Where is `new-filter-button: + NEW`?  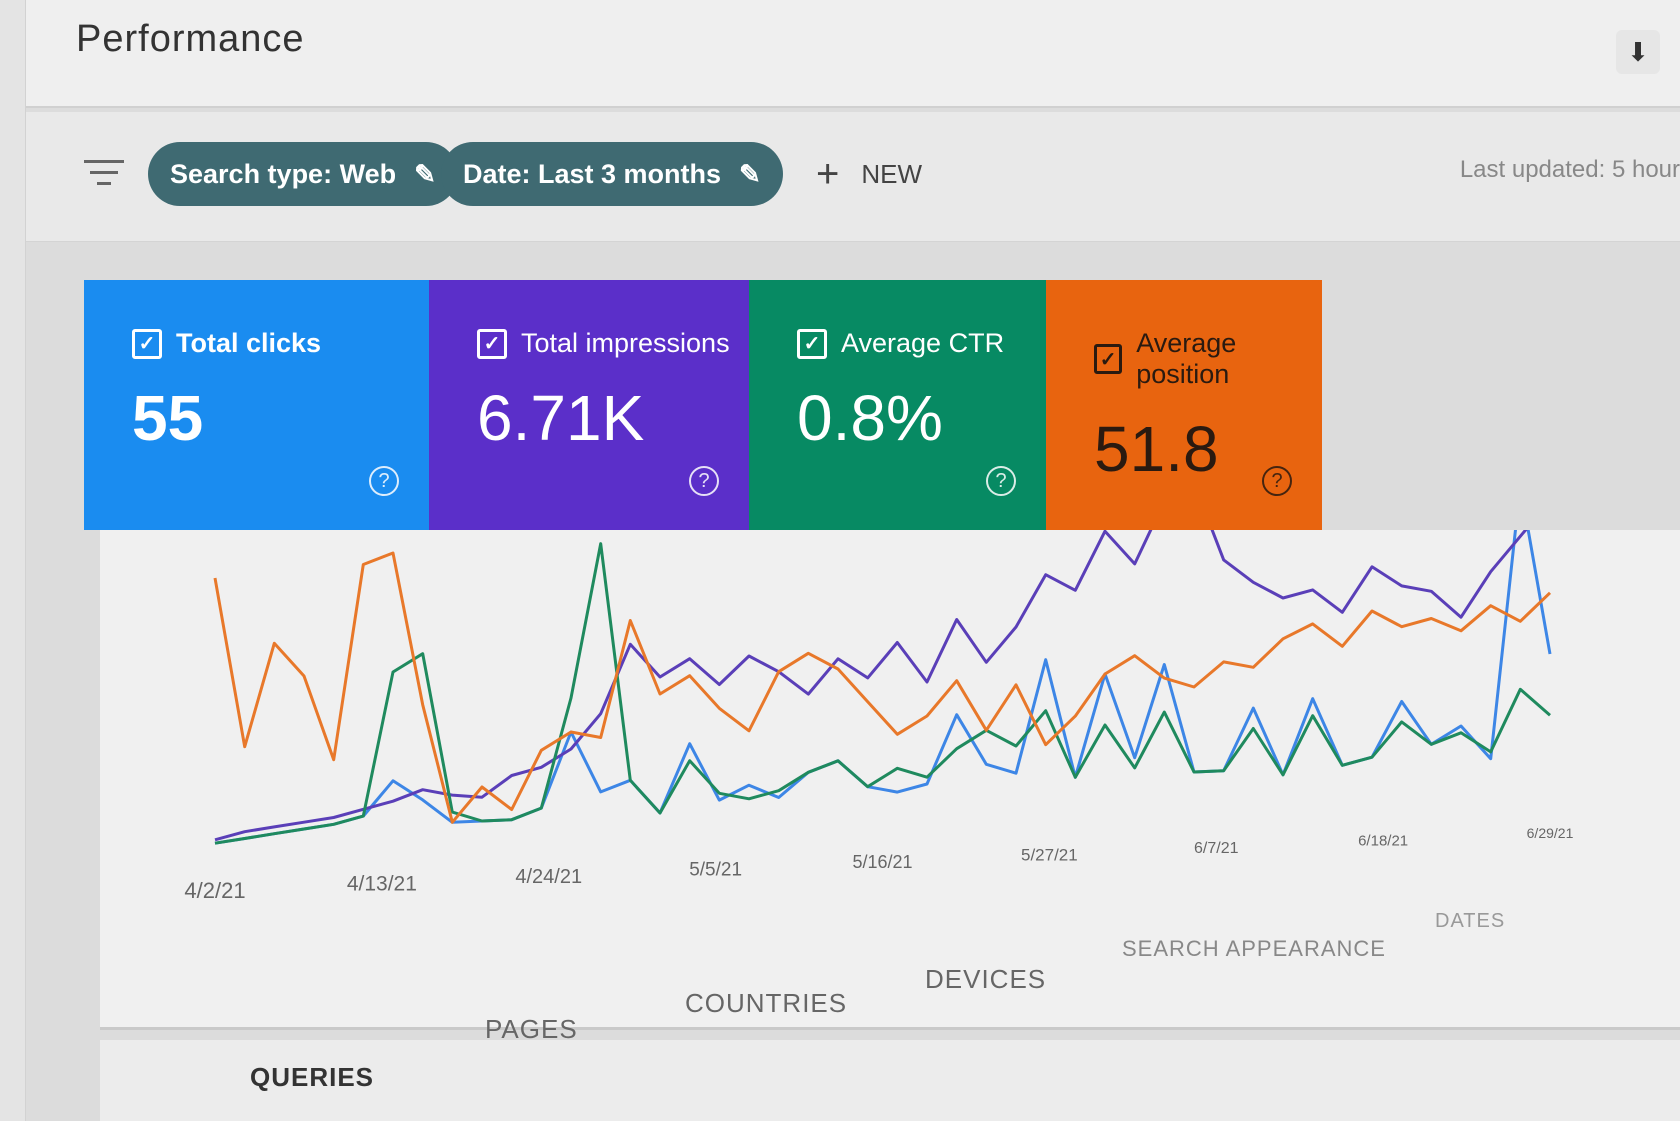 new-filter-button: + NEW is located at coordinates (869, 174).